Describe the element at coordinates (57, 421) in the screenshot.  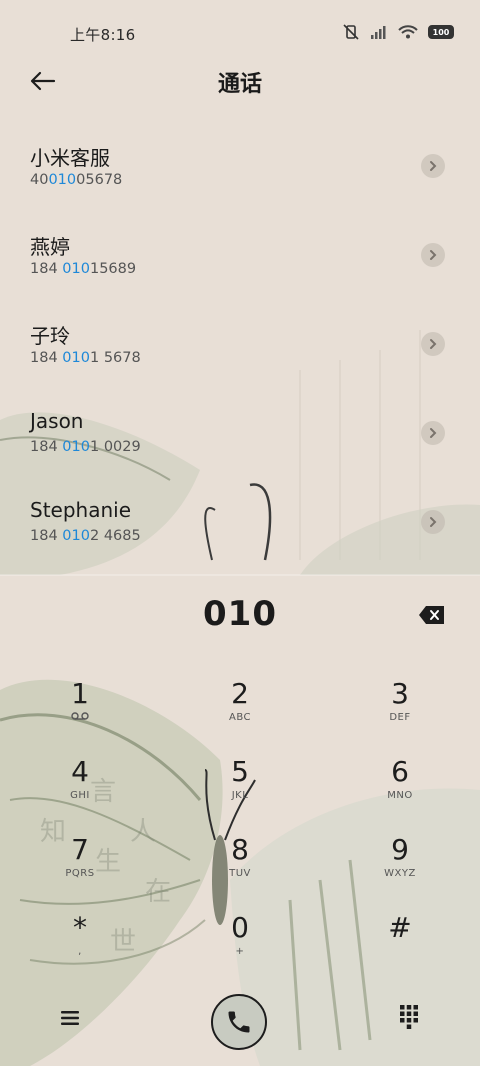
I see `contact-name: Jason` at that location.